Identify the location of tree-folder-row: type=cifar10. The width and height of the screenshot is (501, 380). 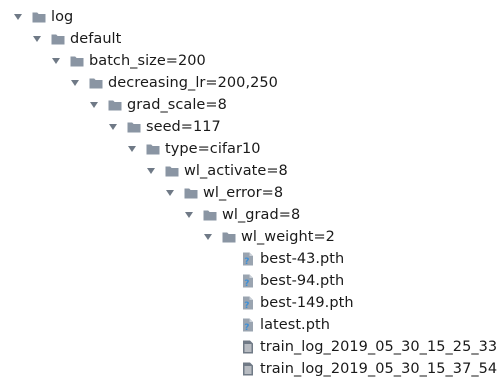
(250, 149).